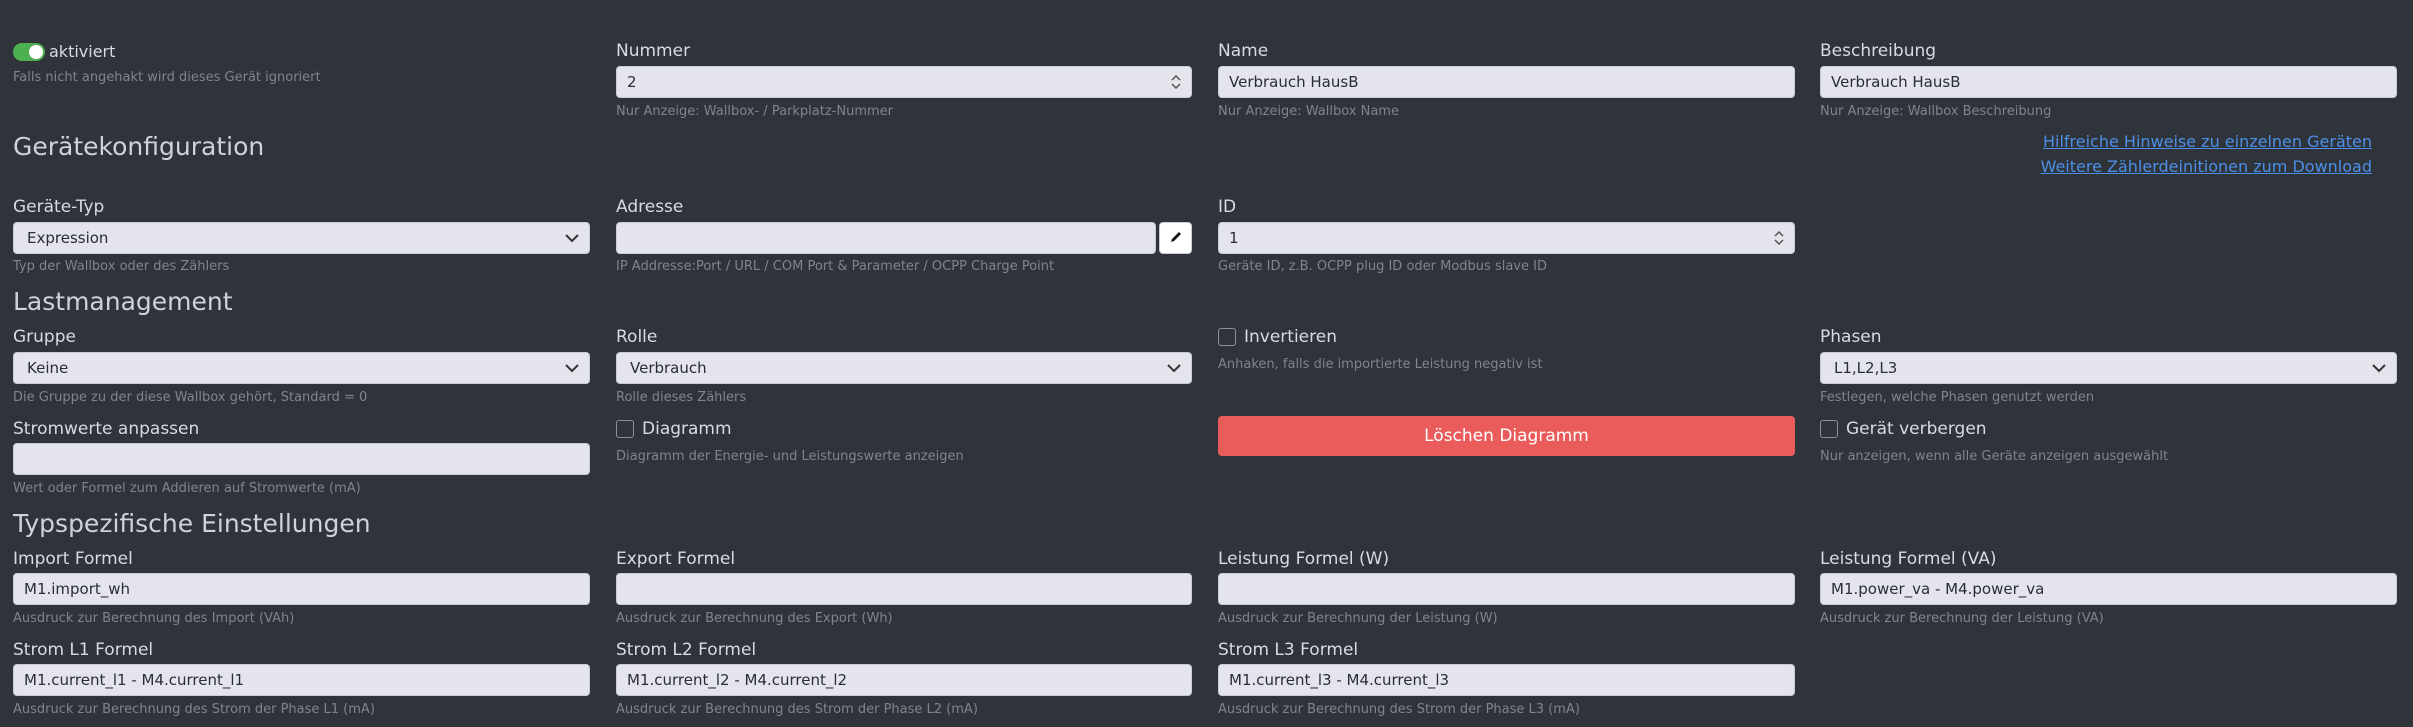  I want to click on strom-l1-input: M1.current_l1 - M4.current_l1, so click(301, 680).